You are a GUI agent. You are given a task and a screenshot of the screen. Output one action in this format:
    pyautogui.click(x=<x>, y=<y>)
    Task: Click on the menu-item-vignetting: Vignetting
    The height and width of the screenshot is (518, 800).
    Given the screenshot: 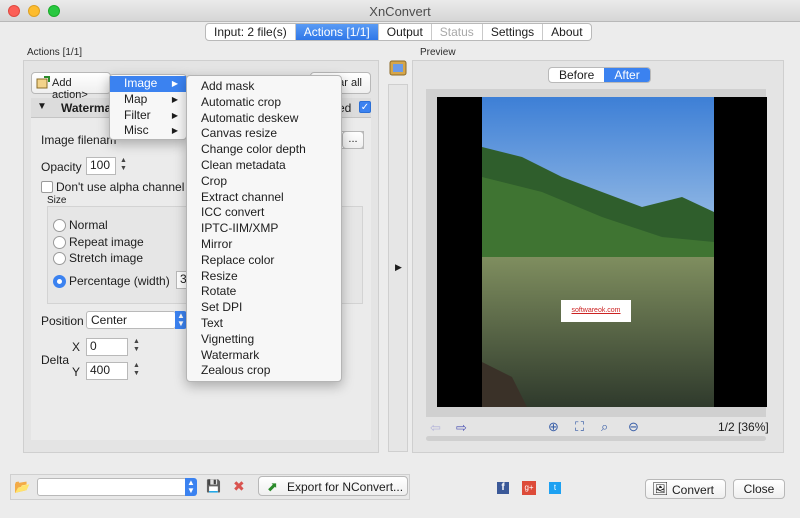 What is the action you would take?
    pyautogui.click(x=264, y=340)
    